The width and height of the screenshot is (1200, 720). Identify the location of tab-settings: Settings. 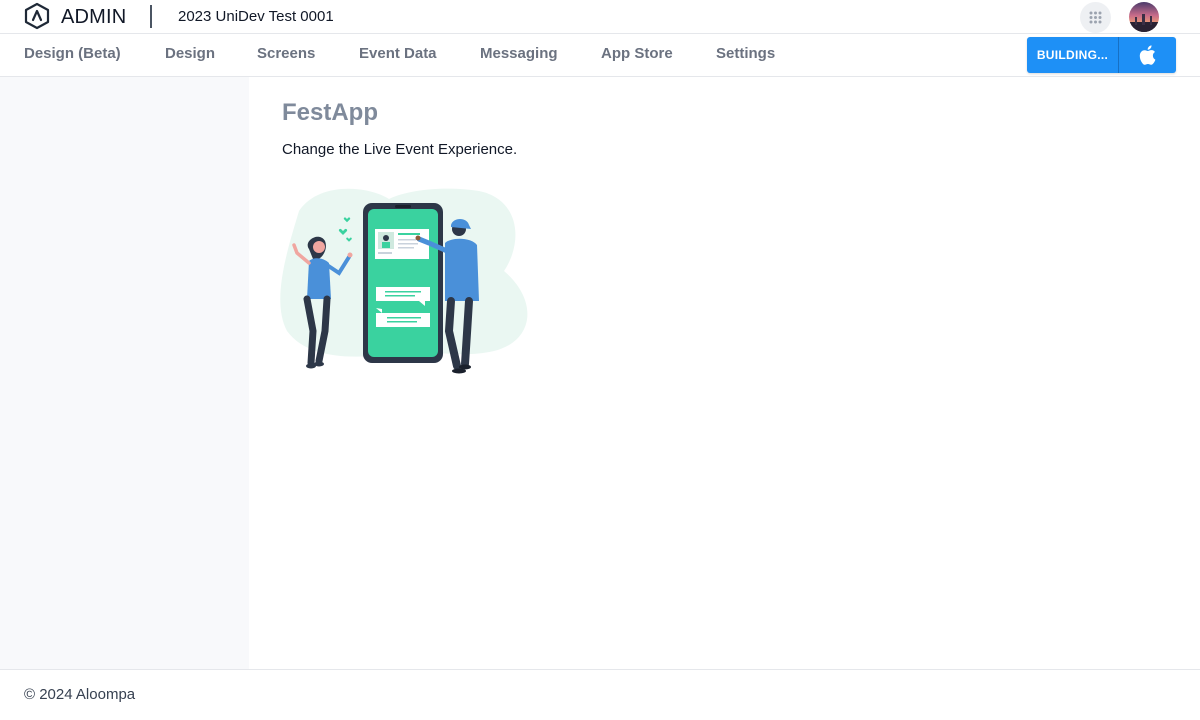
(745, 53).